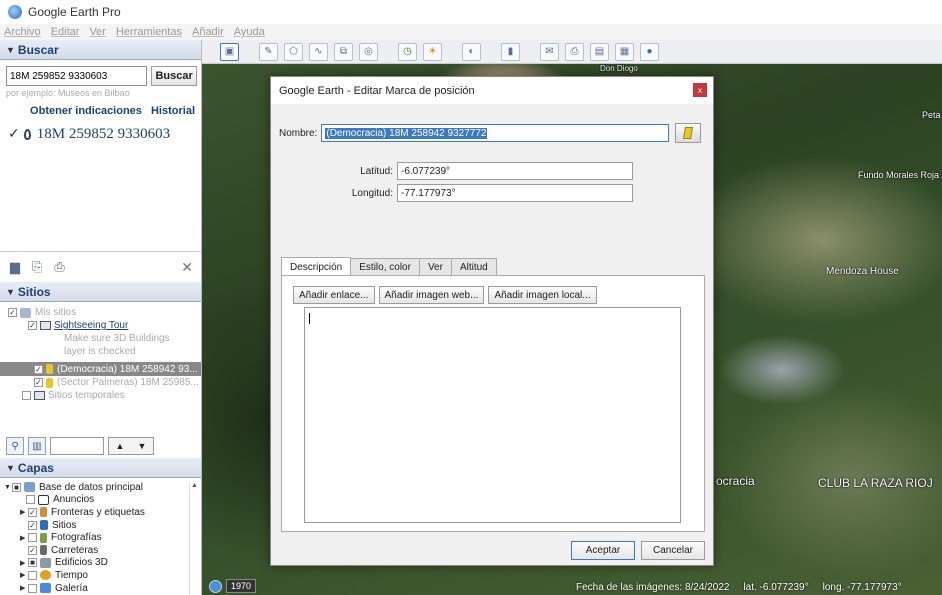  What do you see at coordinates (495, 133) in the screenshot?
I see `name-field: (Democracia) 18M 258942 9327772` at bounding box center [495, 133].